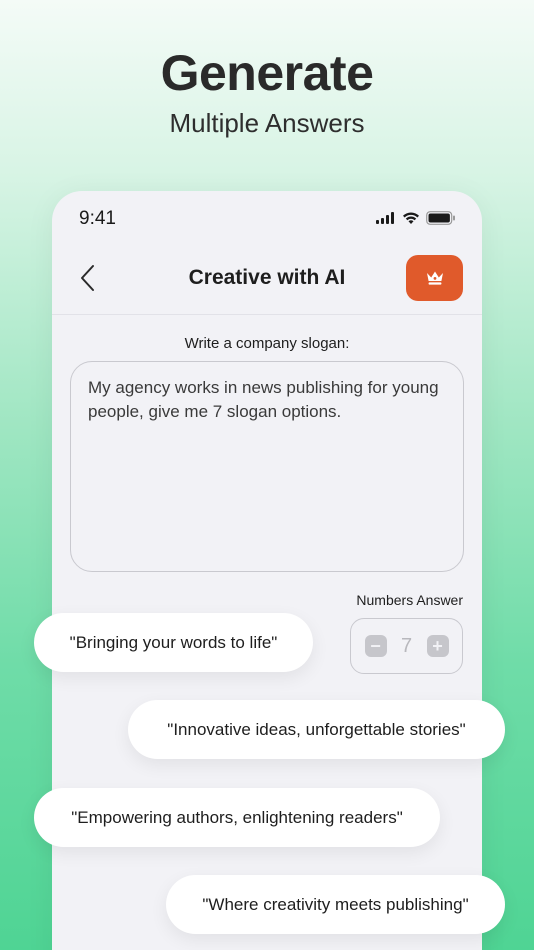  What do you see at coordinates (409, 600) in the screenshot?
I see `numbers-answer-label: Numbers Answer` at bounding box center [409, 600].